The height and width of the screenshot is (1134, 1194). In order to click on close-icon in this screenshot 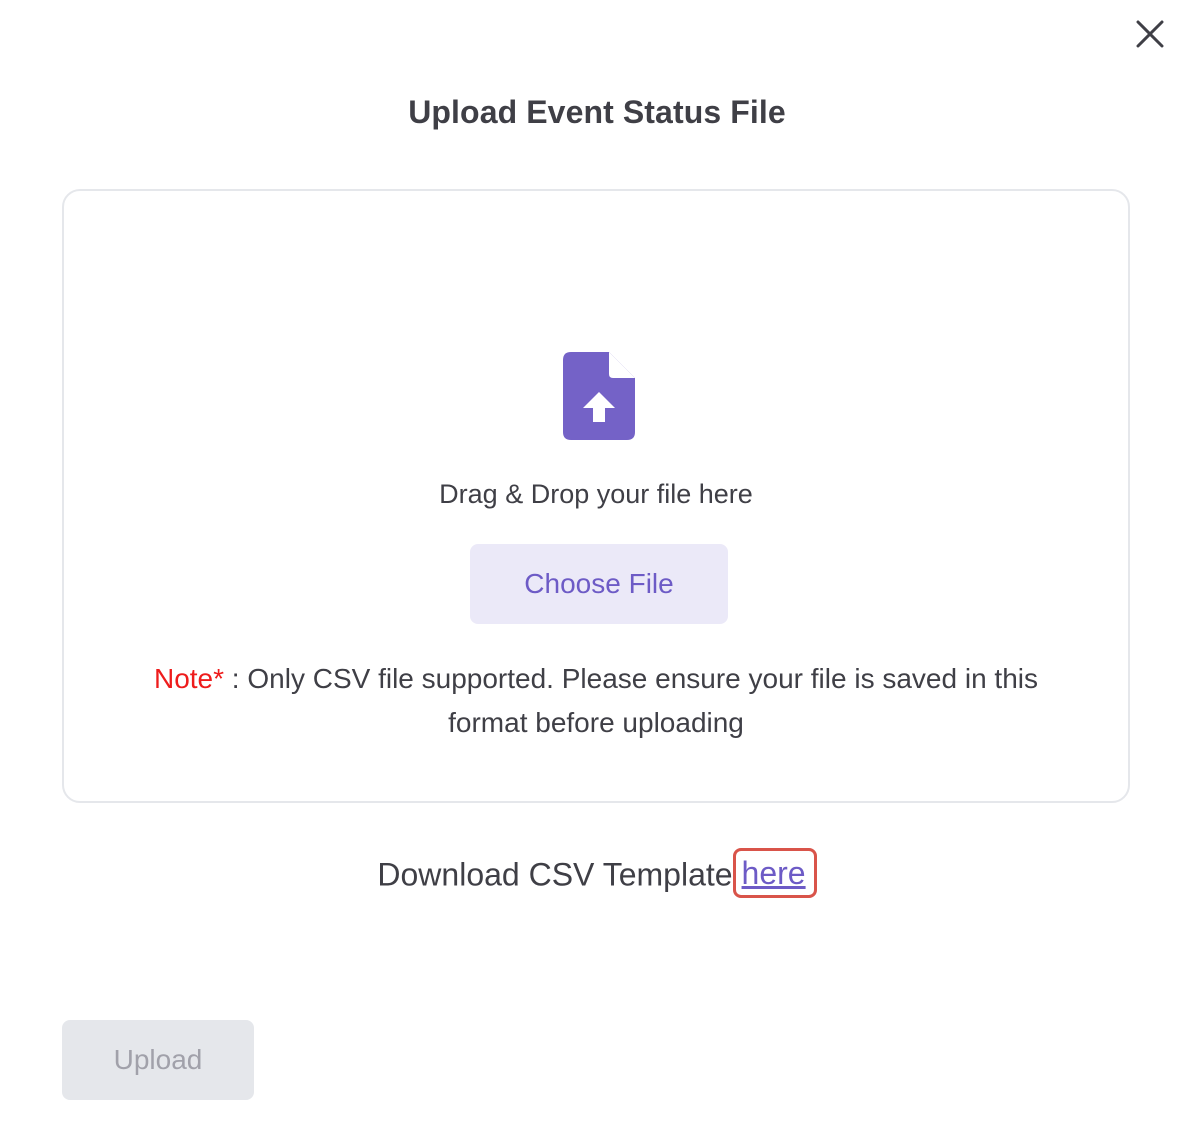, I will do `click(1150, 34)`.